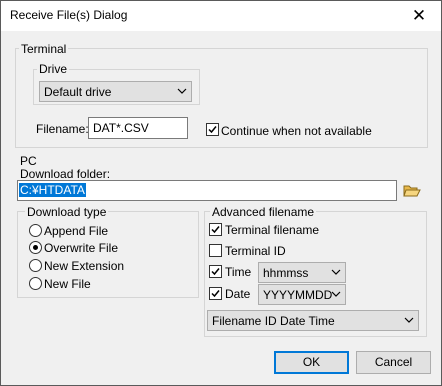 This screenshot has width=442, height=386. I want to click on filename-order-select: Filename ID Date Time, so click(313, 320).